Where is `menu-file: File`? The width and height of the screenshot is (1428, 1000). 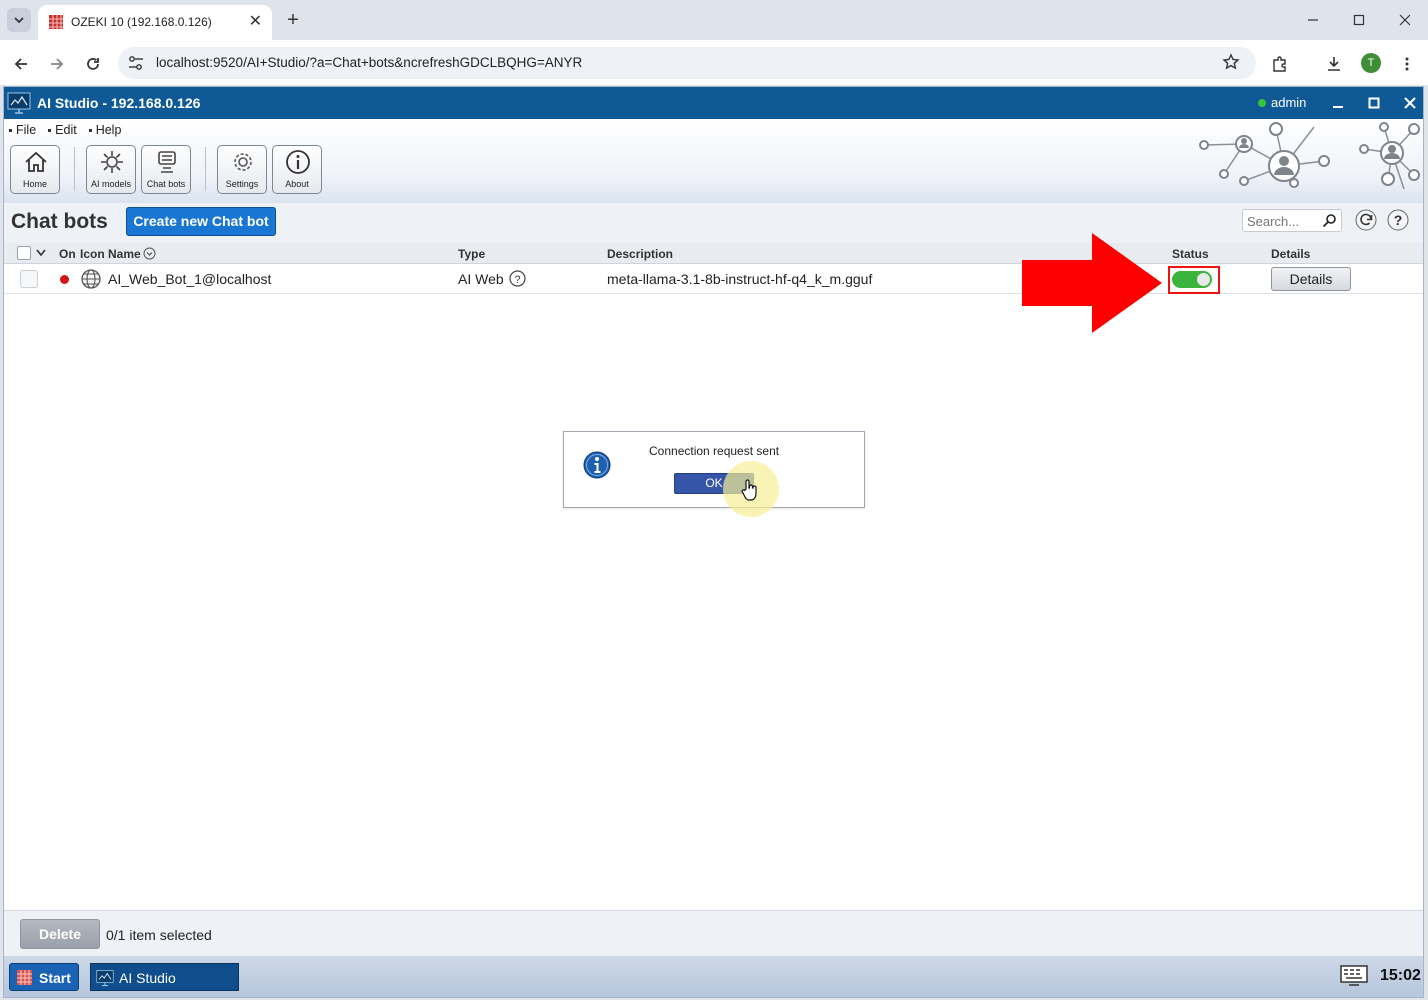 menu-file: File is located at coordinates (22, 130).